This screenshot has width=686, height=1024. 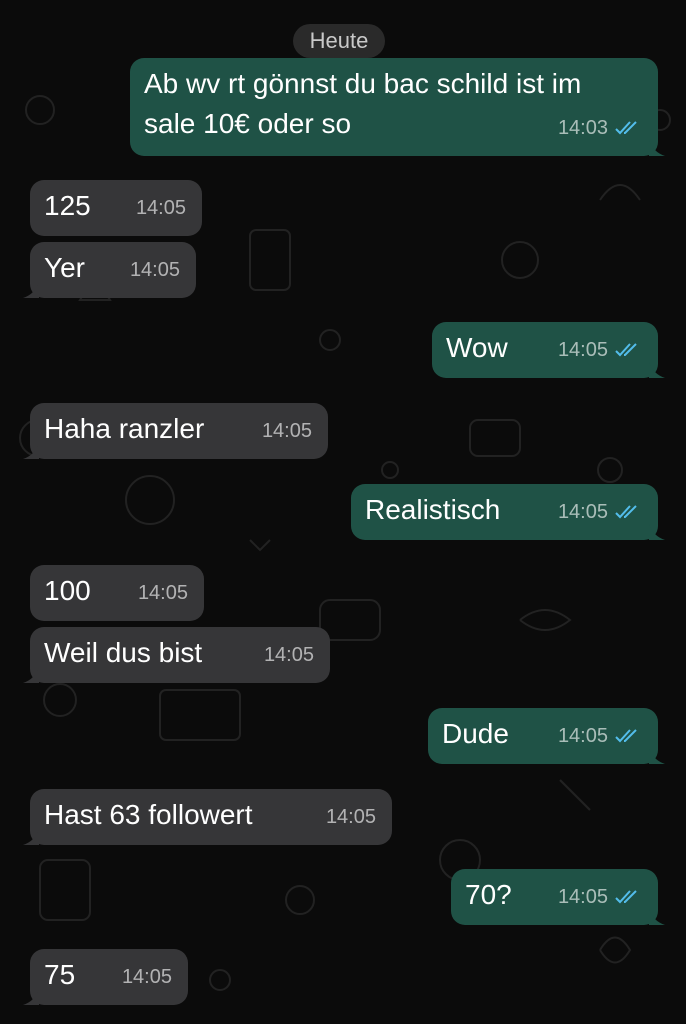 What do you see at coordinates (105, 977) in the screenshot?
I see `message-incoming: 75 14:05` at bounding box center [105, 977].